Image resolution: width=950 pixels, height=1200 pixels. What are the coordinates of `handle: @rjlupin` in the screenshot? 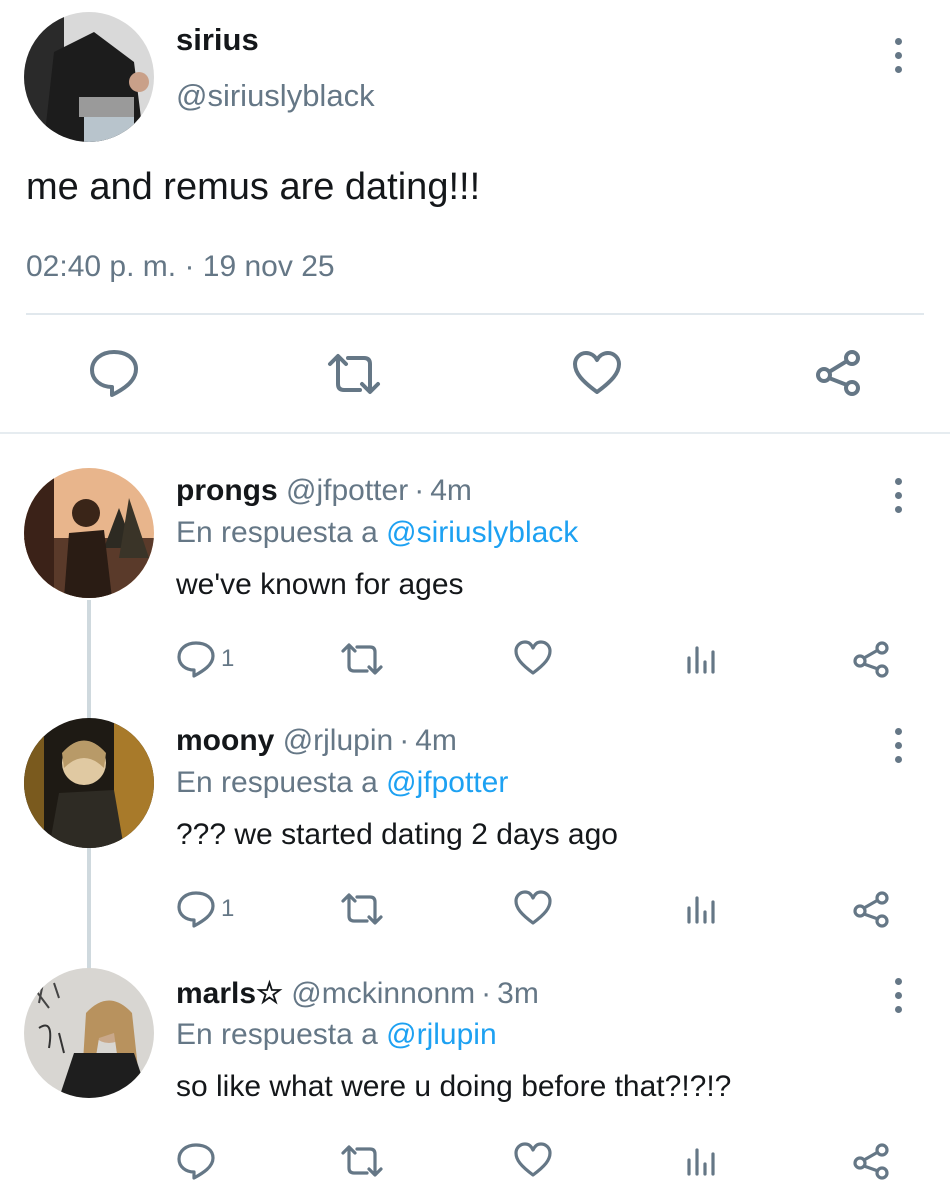 It's located at (338, 740).